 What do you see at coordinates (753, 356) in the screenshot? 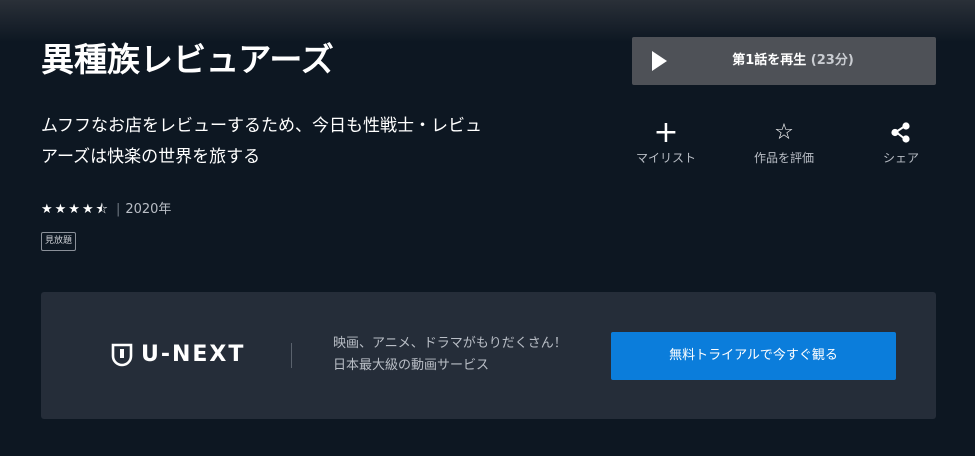
I see `free-trial-button: 無料トライアルで今すぐ観る` at bounding box center [753, 356].